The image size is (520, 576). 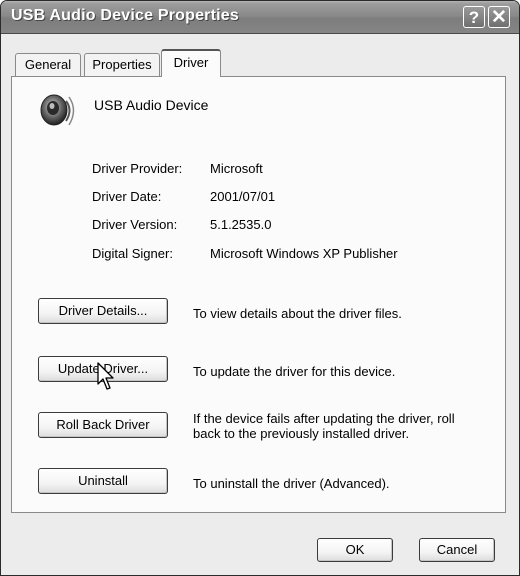 What do you see at coordinates (243, 196) in the screenshot?
I see `driver-date-value: 2001/07/01` at bounding box center [243, 196].